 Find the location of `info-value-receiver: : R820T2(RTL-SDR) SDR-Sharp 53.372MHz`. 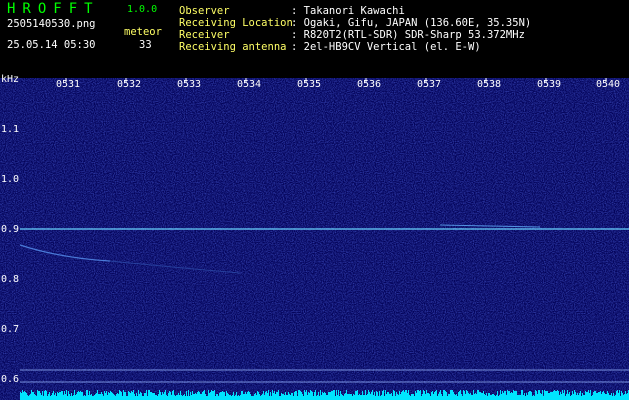

info-value-receiver: : R820T2(RTL-SDR) SDR-Sharp 53.372MHz is located at coordinates (408, 35).